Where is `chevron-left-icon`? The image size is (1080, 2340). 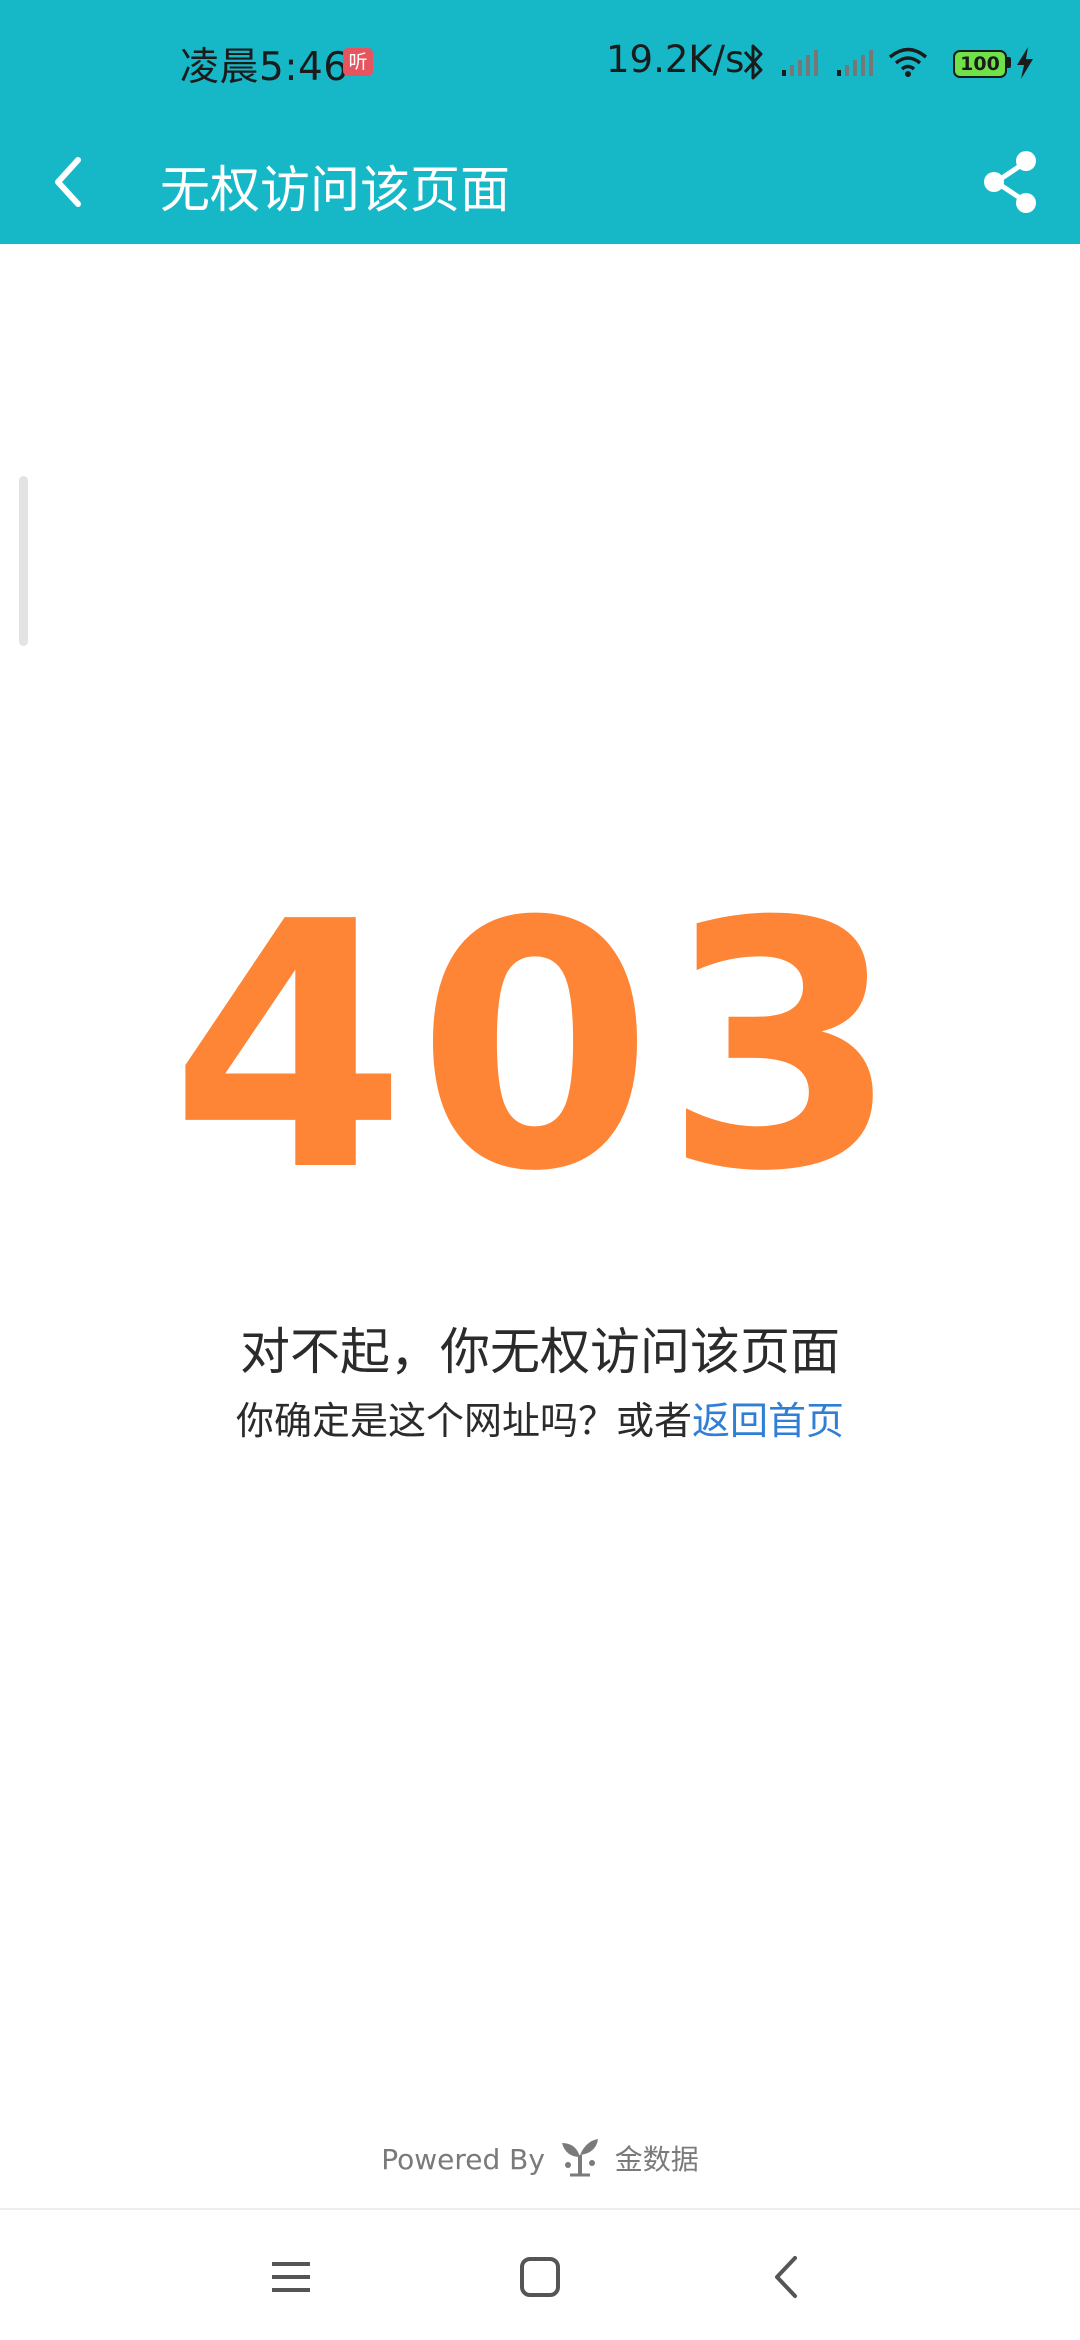 chevron-left-icon is located at coordinates (68, 182).